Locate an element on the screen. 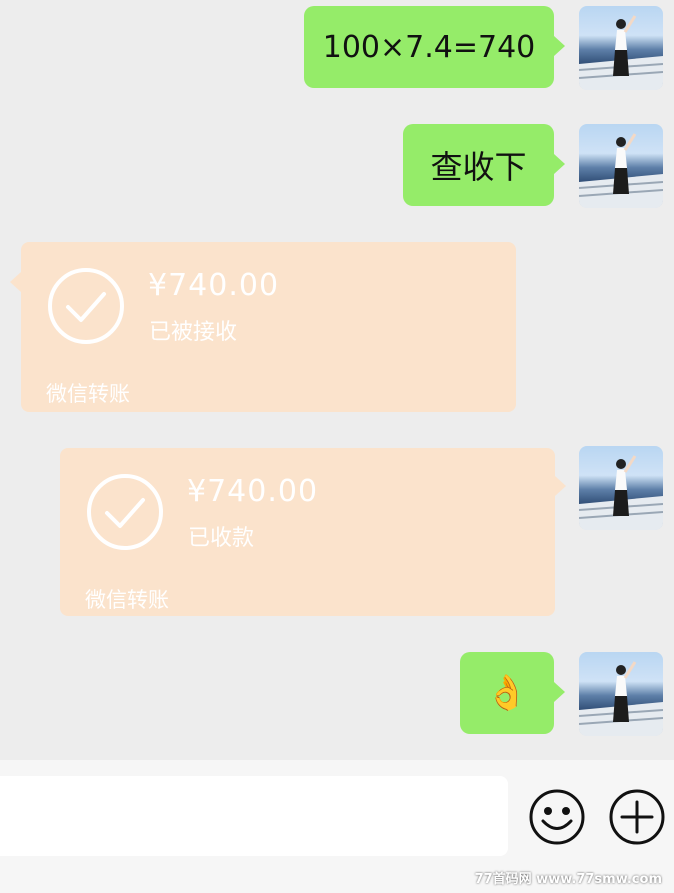 This screenshot has width=674, height=893. message-bubble-outgoing: 👌 is located at coordinates (507, 693).